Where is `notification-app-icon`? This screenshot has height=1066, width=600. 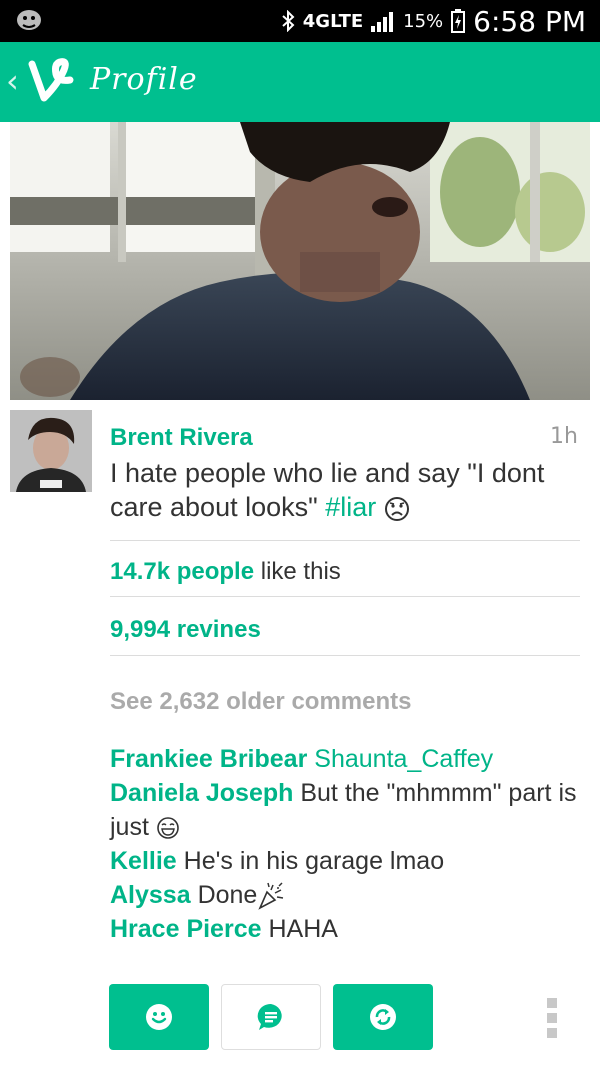 notification-app-icon is located at coordinates (29, 20).